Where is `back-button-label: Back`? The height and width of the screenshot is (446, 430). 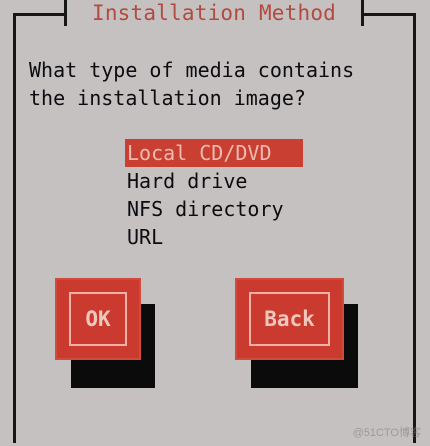 back-button-label: Back is located at coordinates (289, 319).